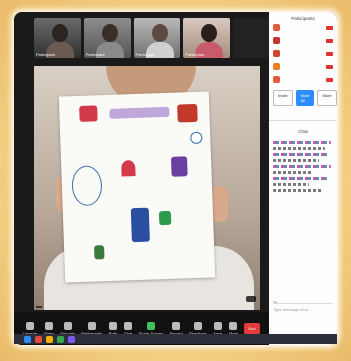 The image size is (351, 361). What do you see at coordinates (140, 225) in the screenshot?
I see `drawing-person` at bounding box center [140, 225].